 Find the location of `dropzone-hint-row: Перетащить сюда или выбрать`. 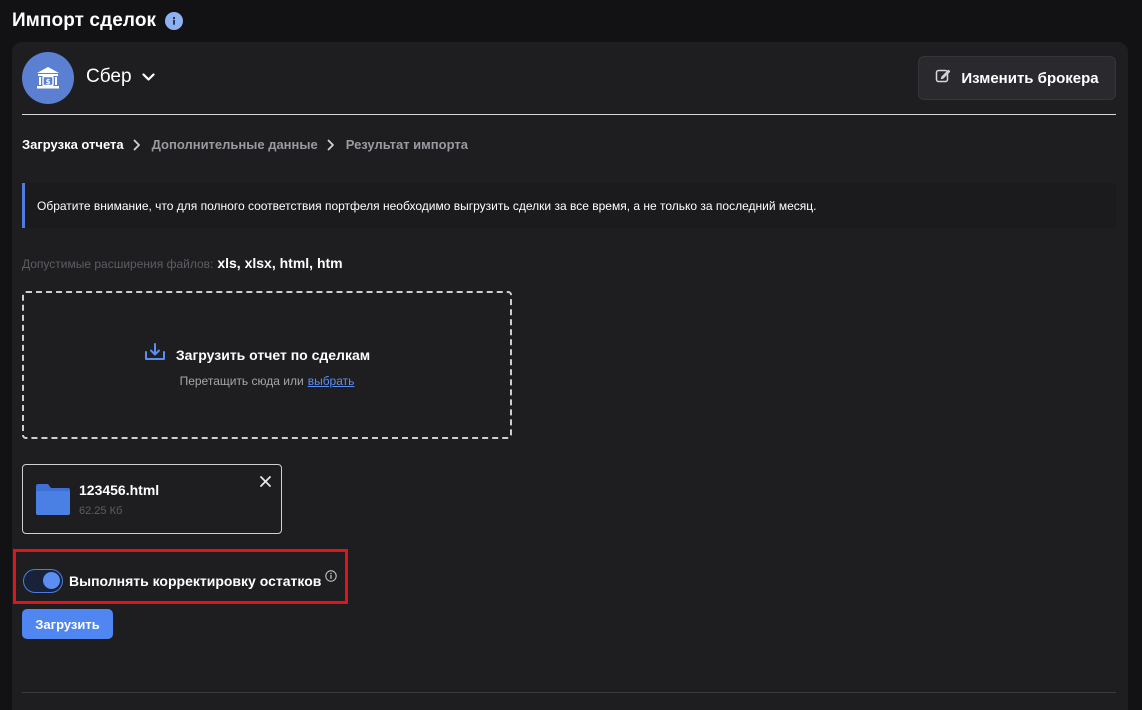

dropzone-hint-row: Перетащить сюда или выбрать is located at coordinates (267, 381).